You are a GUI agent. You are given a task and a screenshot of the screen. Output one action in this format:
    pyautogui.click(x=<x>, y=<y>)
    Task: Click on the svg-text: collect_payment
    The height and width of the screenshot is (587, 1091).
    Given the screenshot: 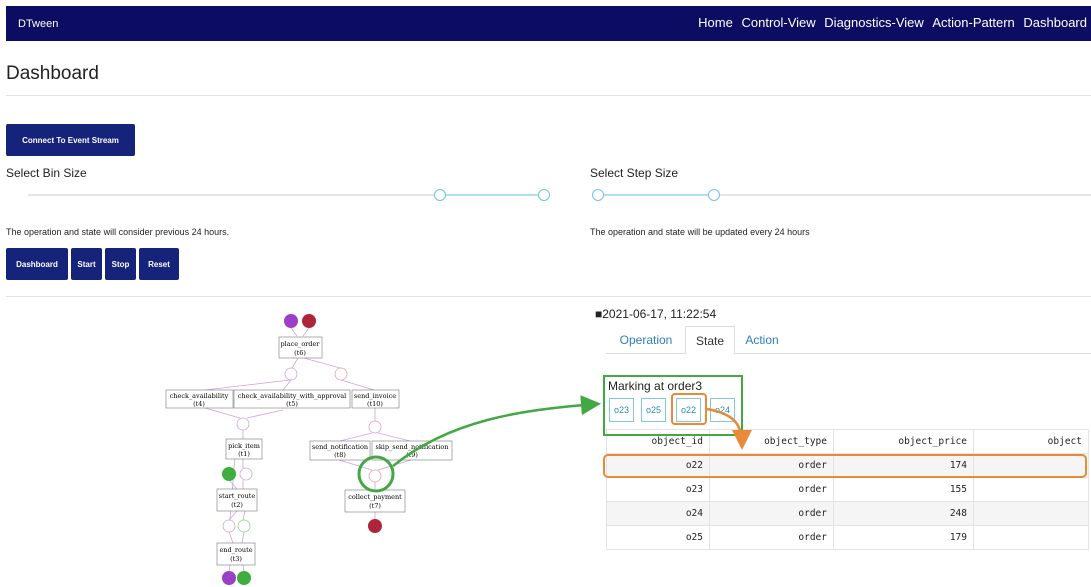 What is the action you would take?
    pyautogui.click(x=375, y=497)
    